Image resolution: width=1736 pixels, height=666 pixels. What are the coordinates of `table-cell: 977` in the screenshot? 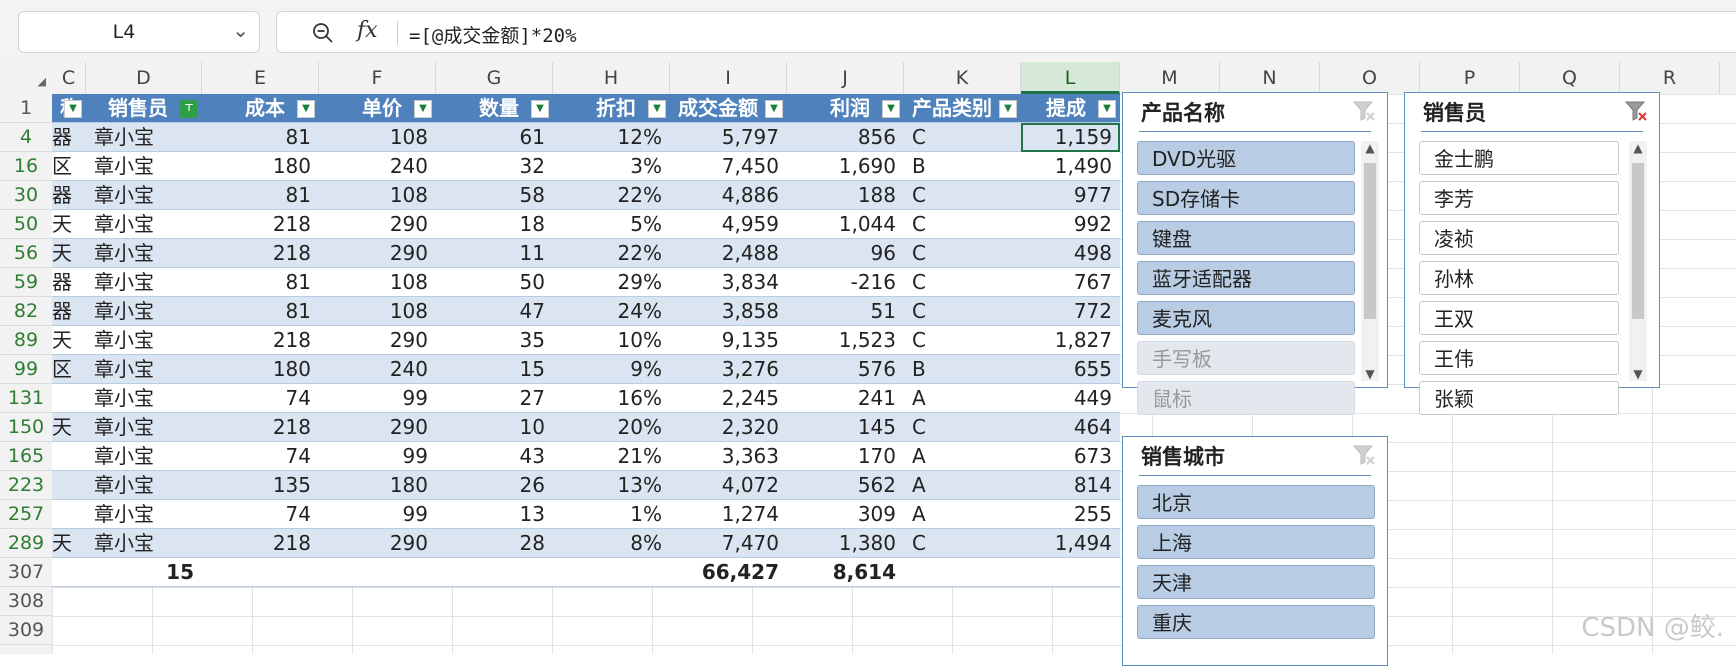 It's located at (1070, 195).